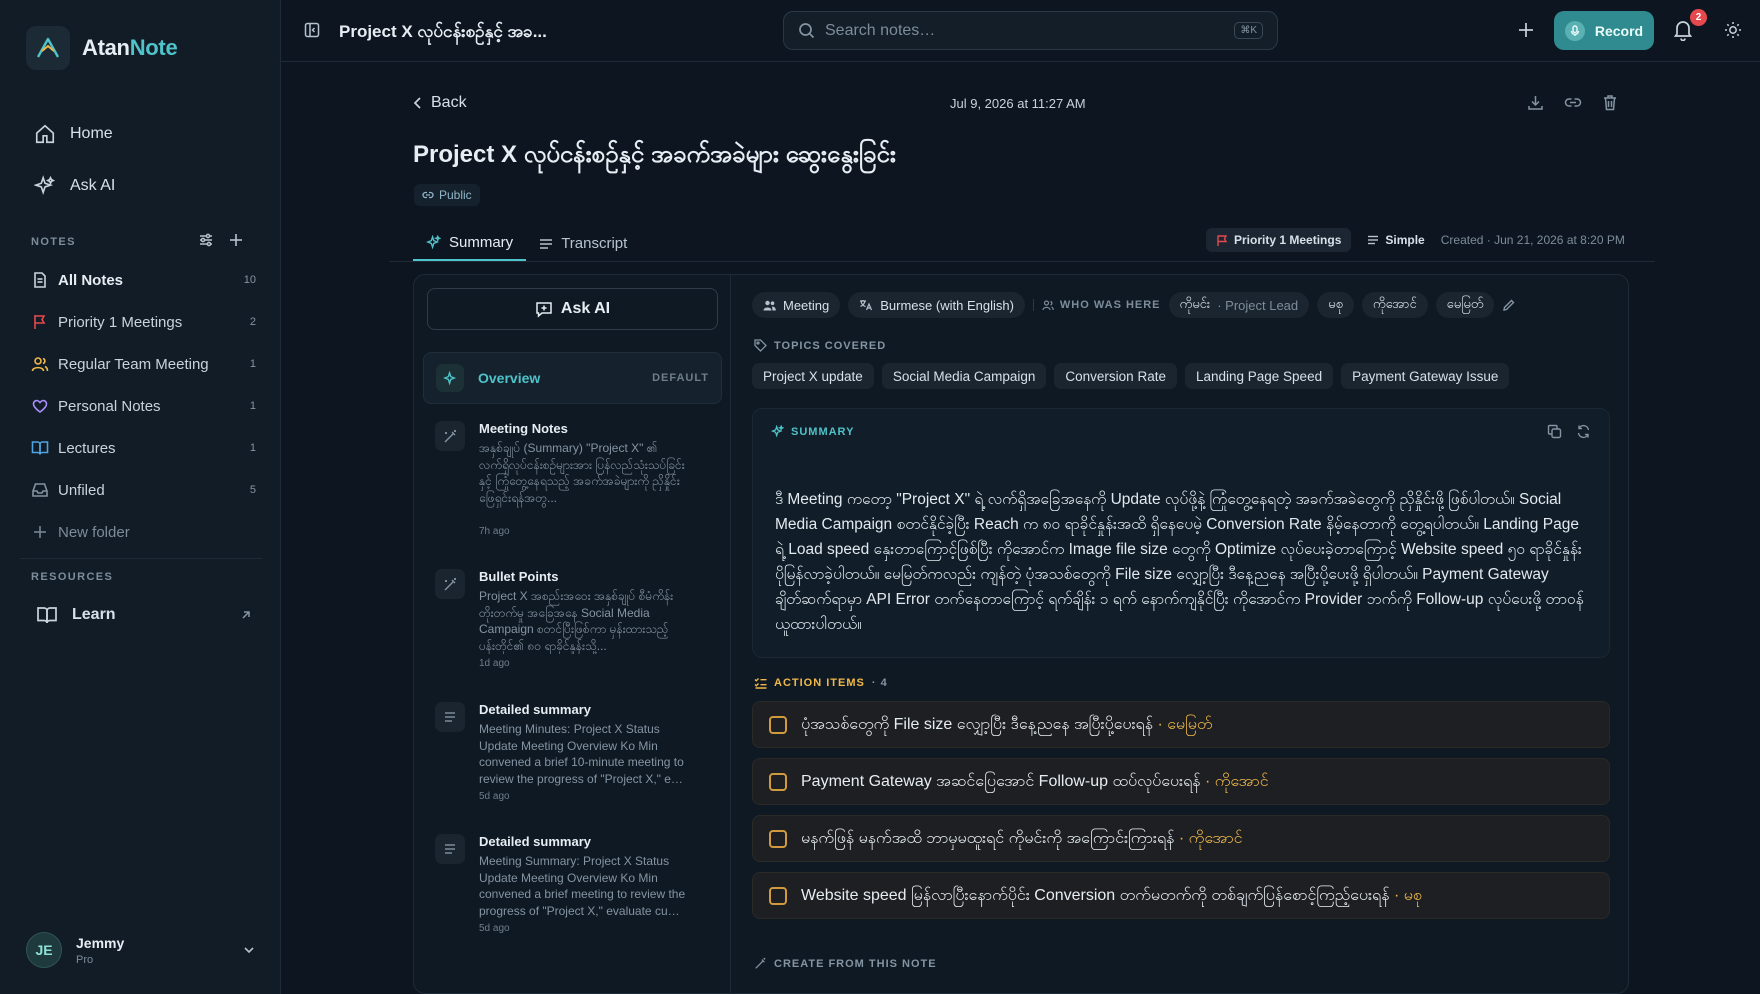  I want to click on overview-default-tag: DEFAULT, so click(680, 378).